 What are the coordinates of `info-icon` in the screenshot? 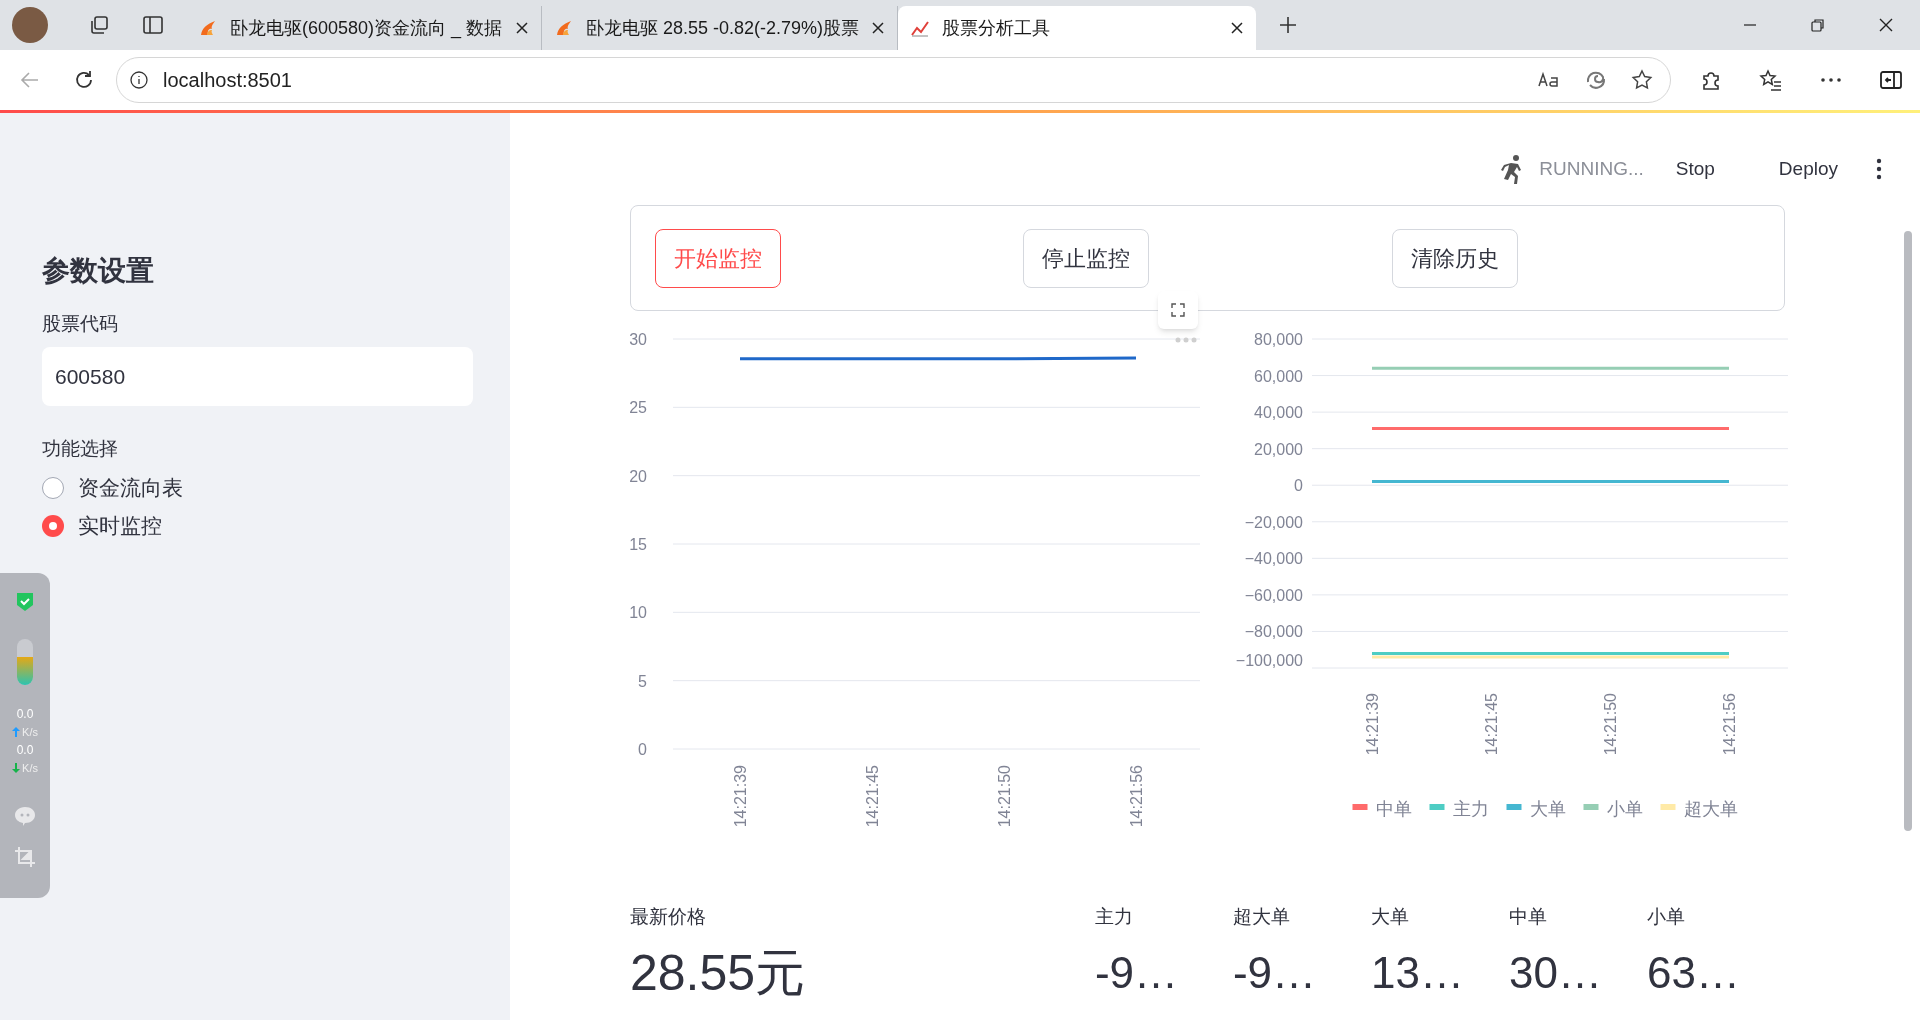 It's located at (139, 80).